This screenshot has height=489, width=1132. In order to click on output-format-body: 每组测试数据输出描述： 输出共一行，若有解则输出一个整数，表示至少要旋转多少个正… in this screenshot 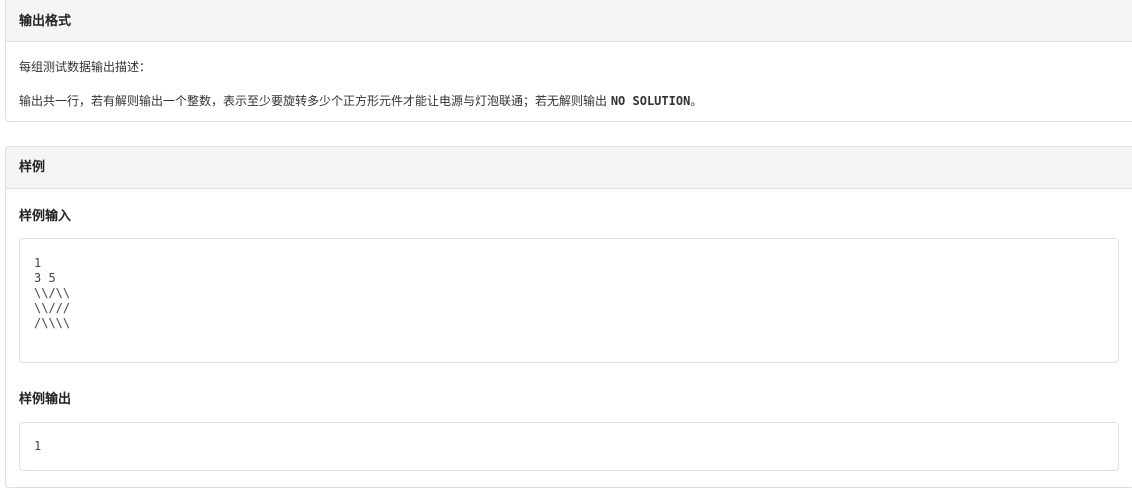, I will do `click(569, 83)`.